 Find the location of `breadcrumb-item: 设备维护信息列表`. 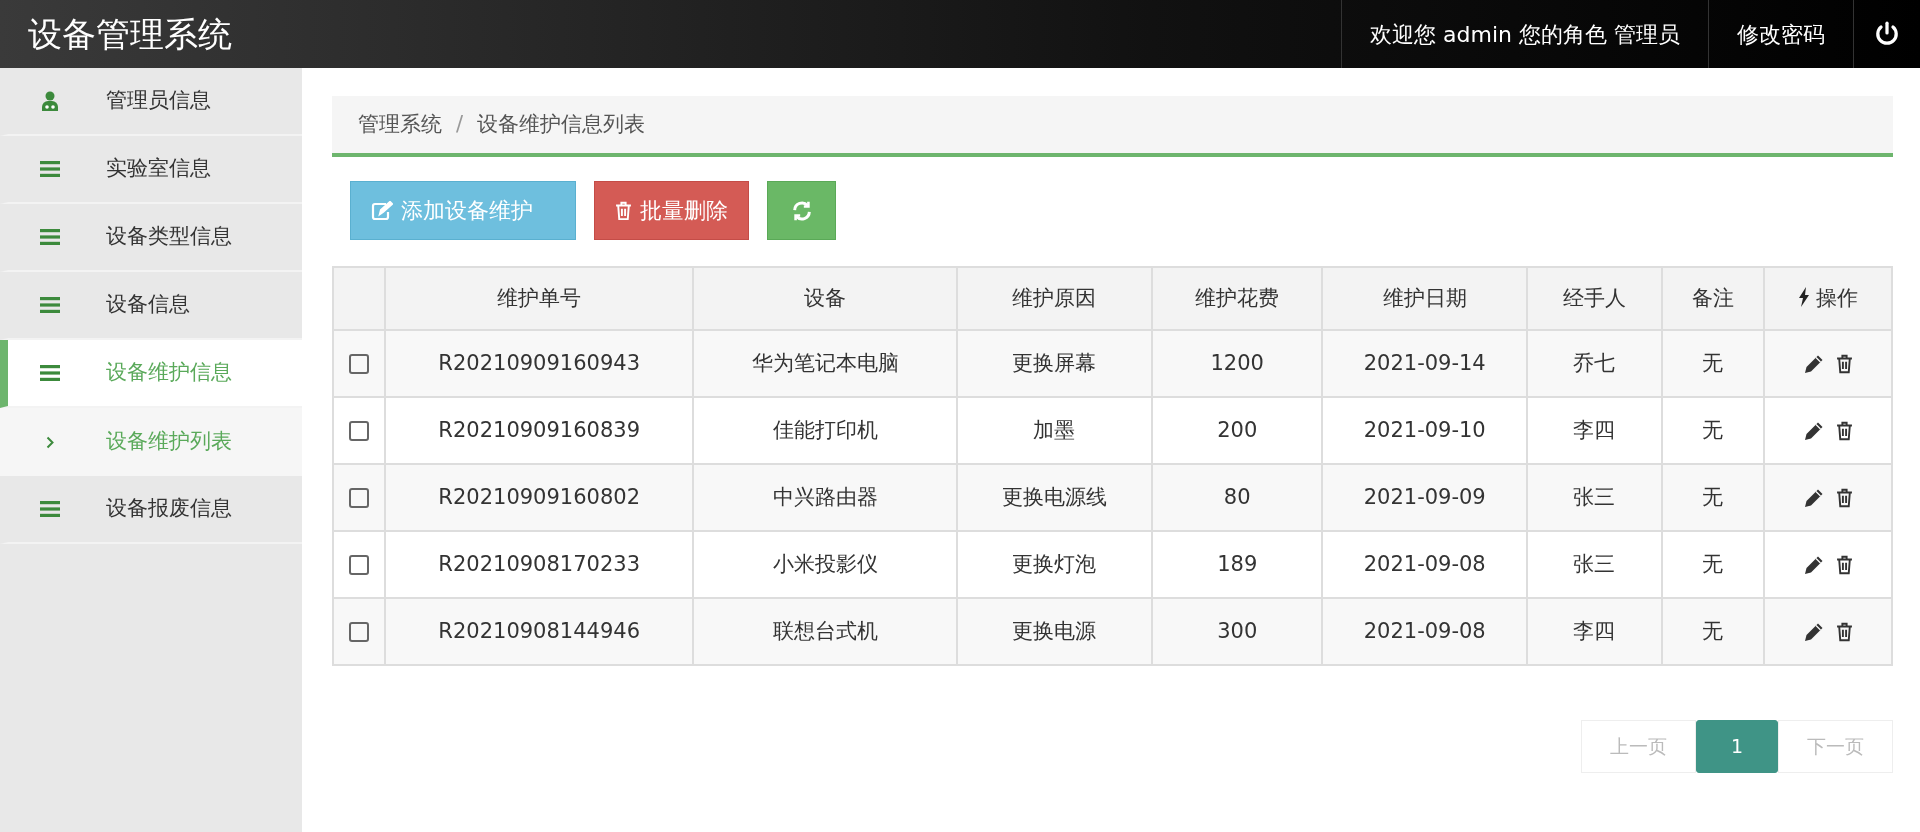

breadcrumb-item: 设备维护信息列表 is located at coordinates (561, 124).